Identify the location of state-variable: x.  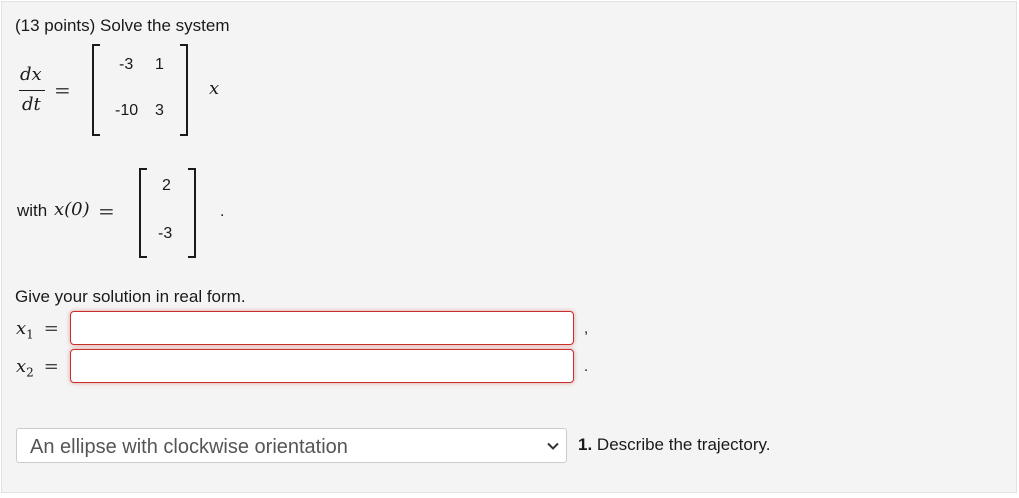
(214, 88).